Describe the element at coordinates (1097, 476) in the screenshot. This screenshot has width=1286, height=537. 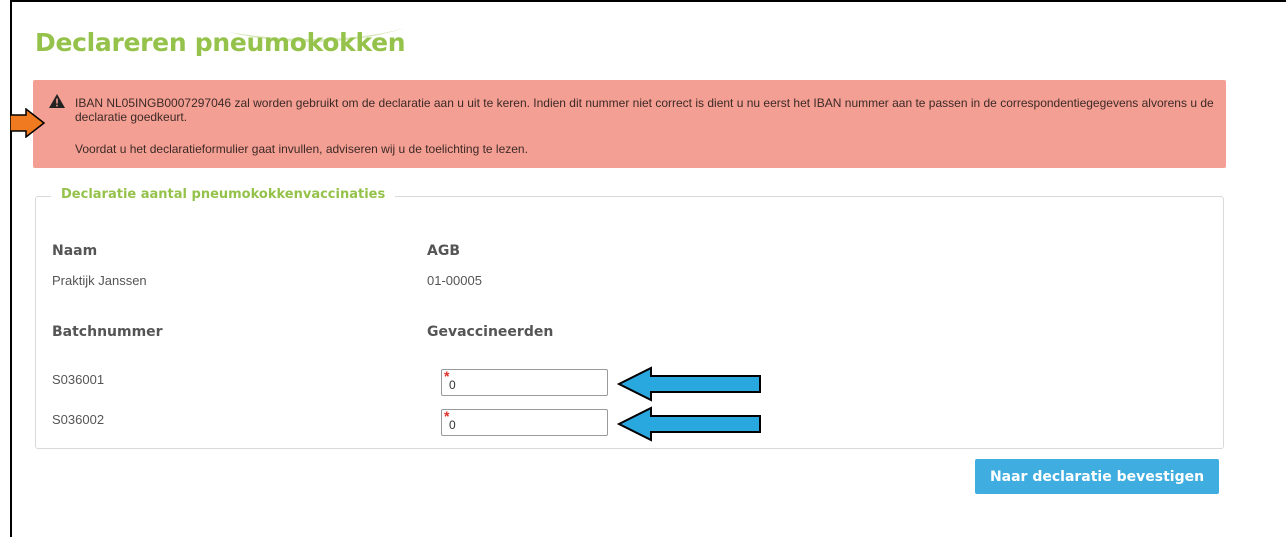
I see `submit-declaration-button: Naar declaratie bevestigen` at that location.